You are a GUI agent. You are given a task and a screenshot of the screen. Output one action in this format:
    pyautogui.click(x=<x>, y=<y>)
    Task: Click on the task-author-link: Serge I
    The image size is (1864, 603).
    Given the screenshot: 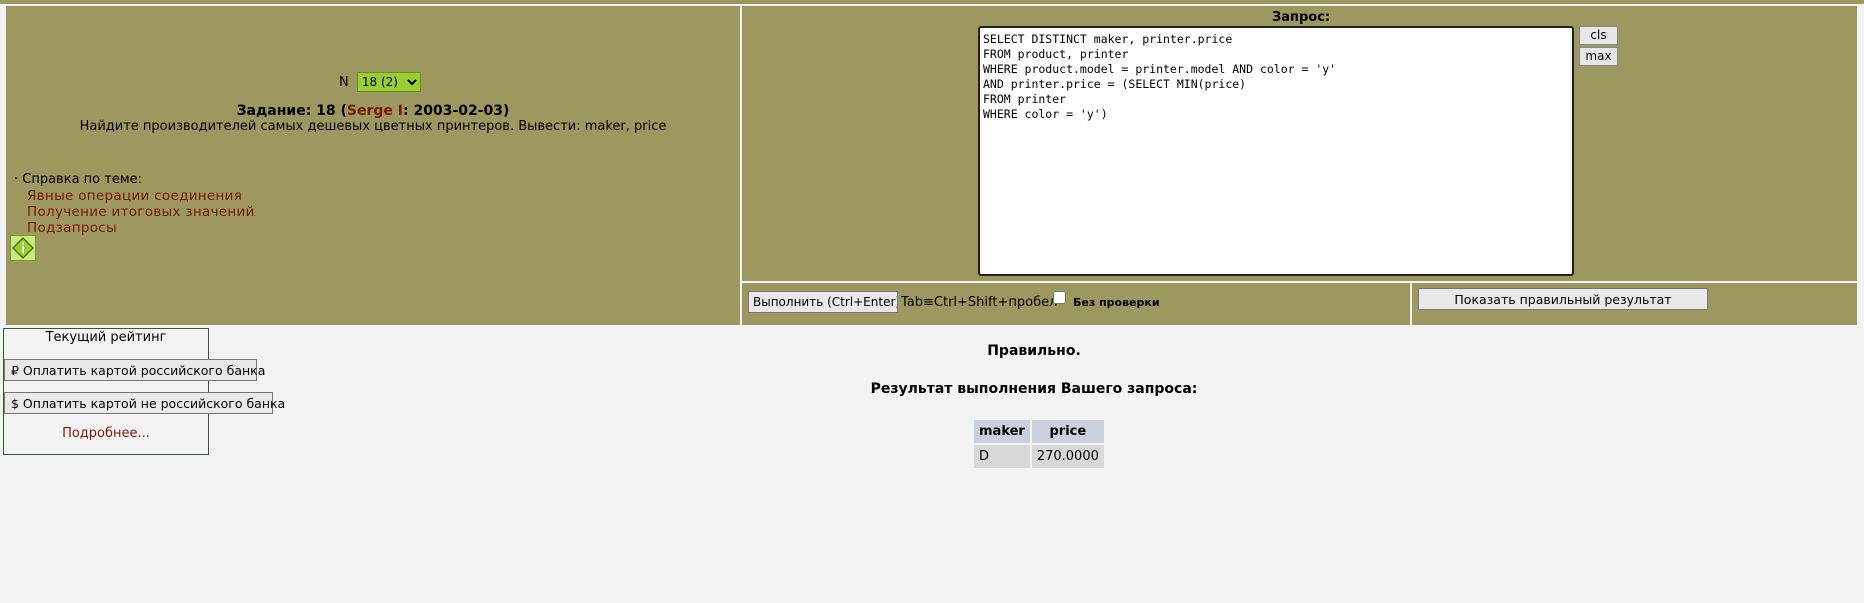 What is the action you would take?
    pyautogui.click(x=375, y=111)
    